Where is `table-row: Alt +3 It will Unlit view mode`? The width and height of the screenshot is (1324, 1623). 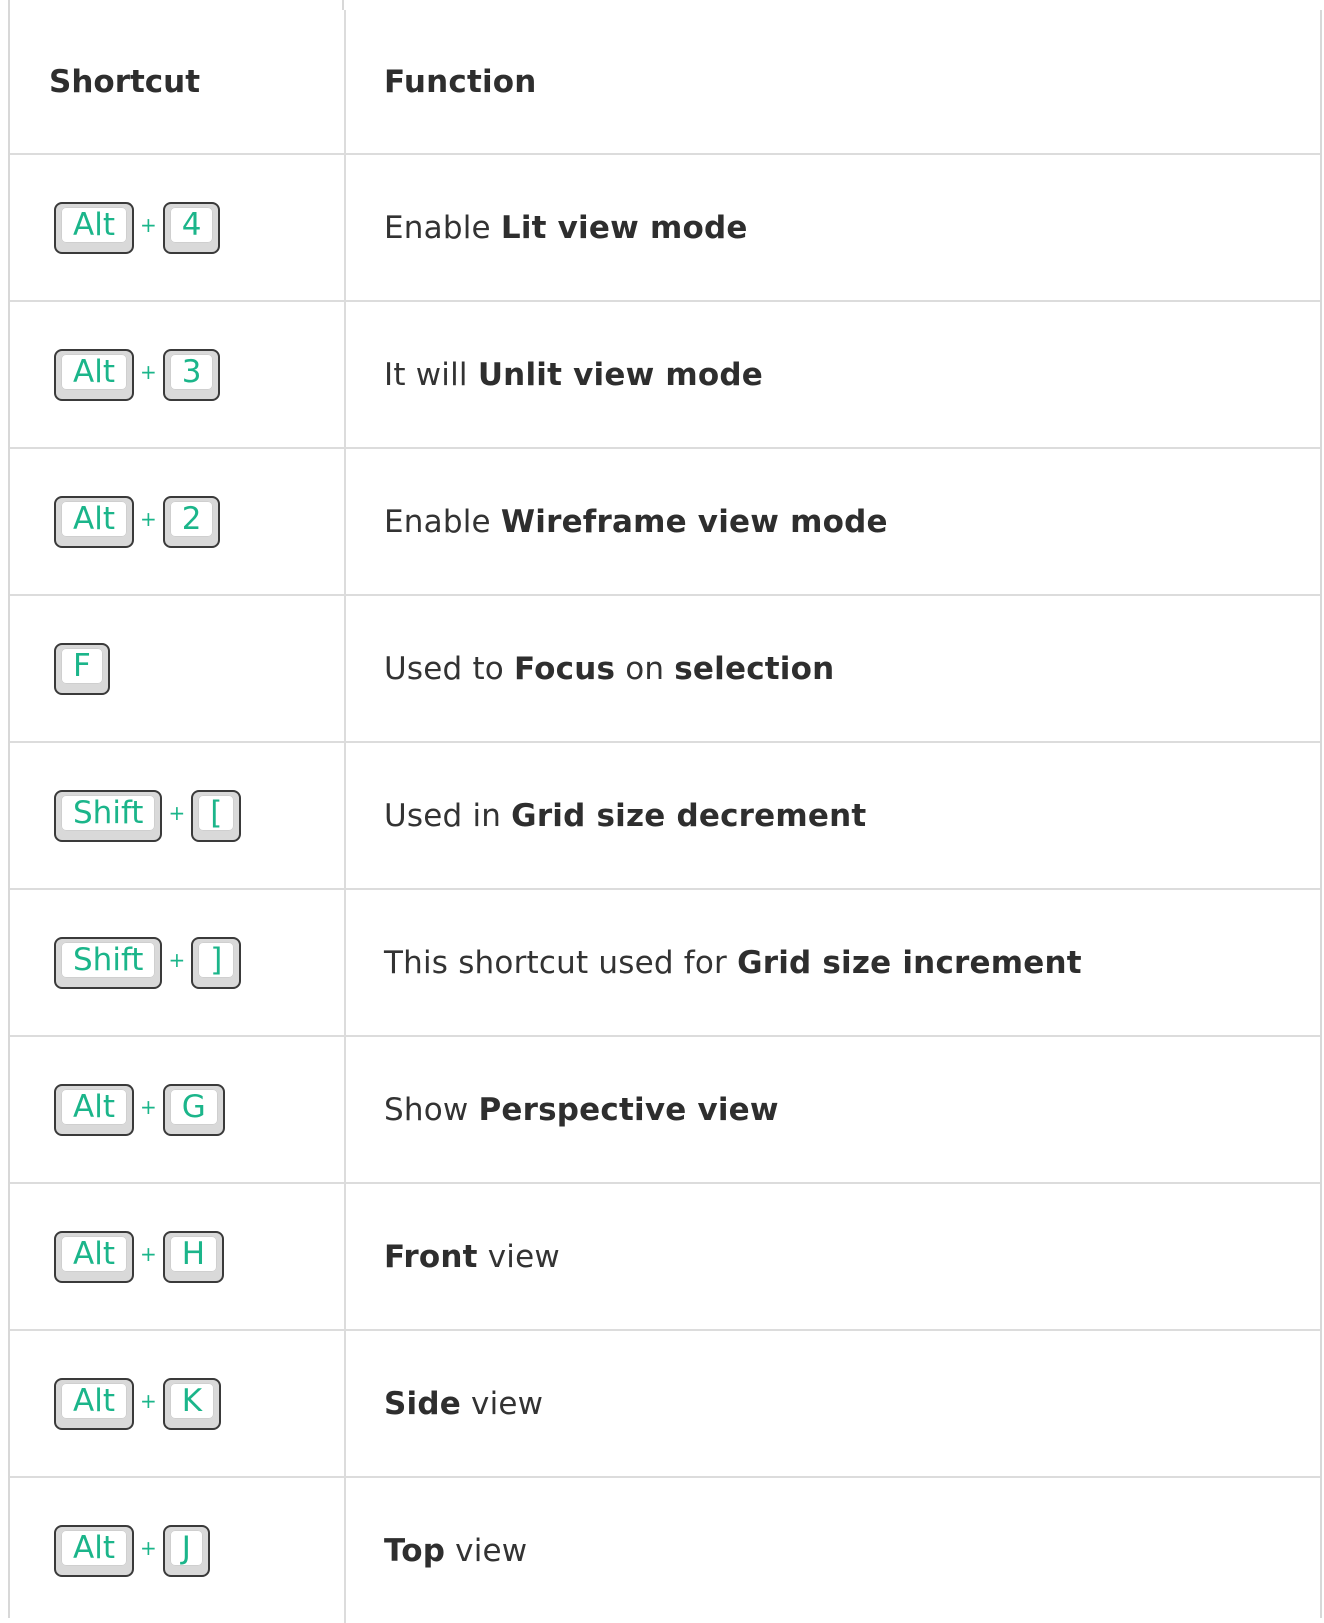 table-row: Alt +3 It will Unlit view mode is located at coordinates (665, 375).